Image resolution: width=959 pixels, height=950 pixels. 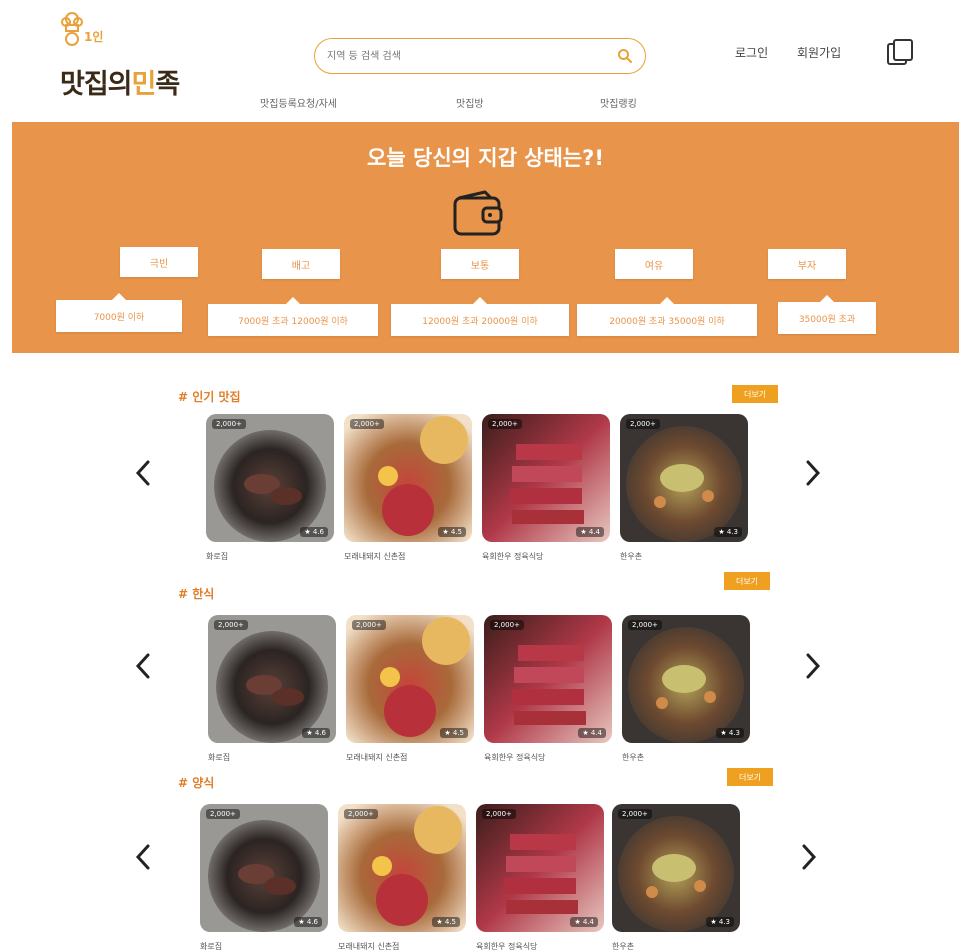 What do you see at coordinates (159, 262) in the screenshot?
I see `state-button-poorest: 극빈` at bounding box center [159, 262].